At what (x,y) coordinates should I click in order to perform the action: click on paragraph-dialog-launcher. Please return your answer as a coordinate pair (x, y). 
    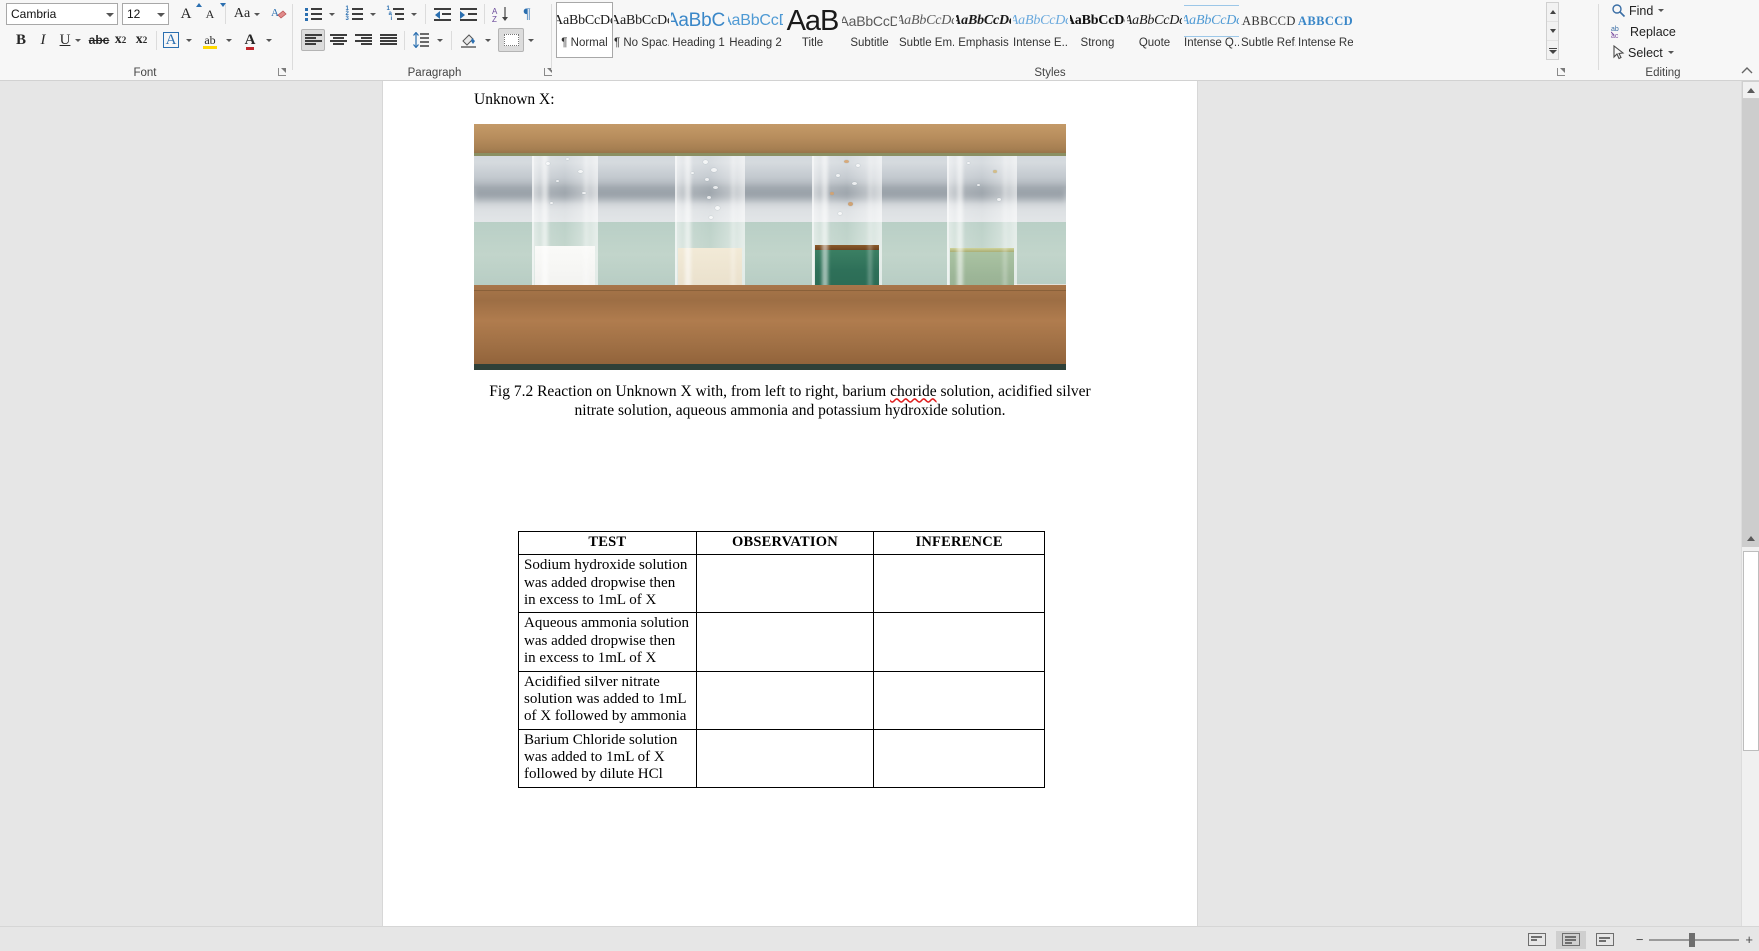
    Looking at the image, I should click on (548, 72).